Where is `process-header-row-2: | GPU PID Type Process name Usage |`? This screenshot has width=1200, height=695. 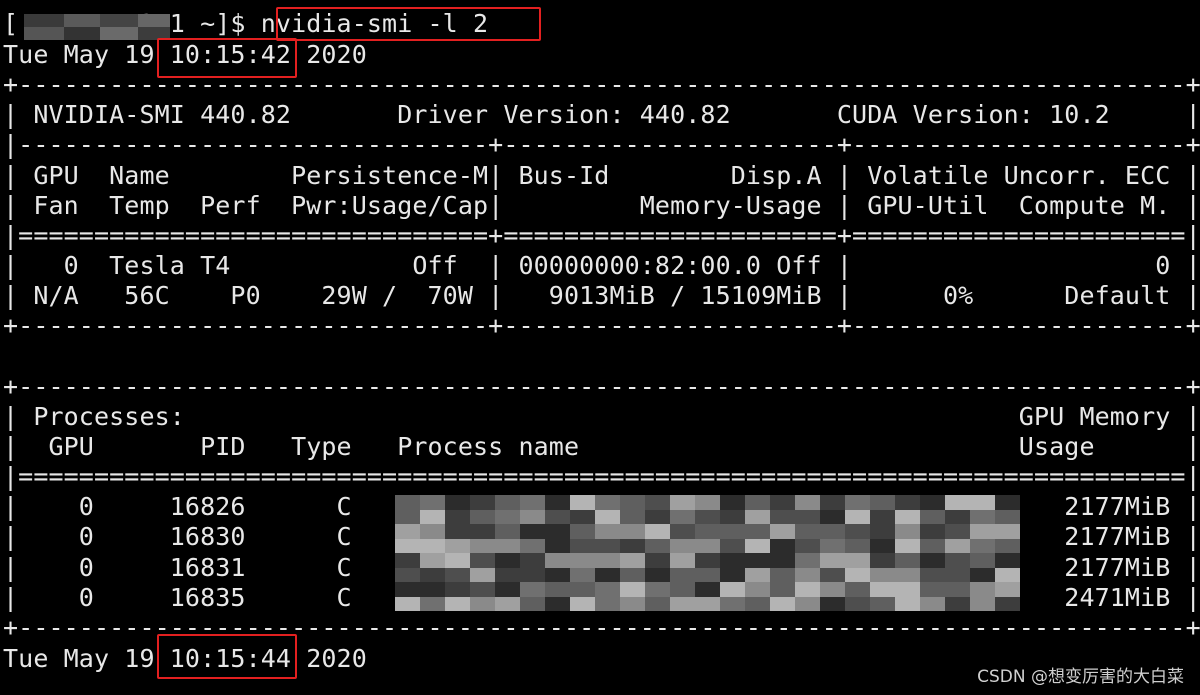
process-header-row-2: | GPU PID Type Process name Usage | is located at coordinates (601, 446).